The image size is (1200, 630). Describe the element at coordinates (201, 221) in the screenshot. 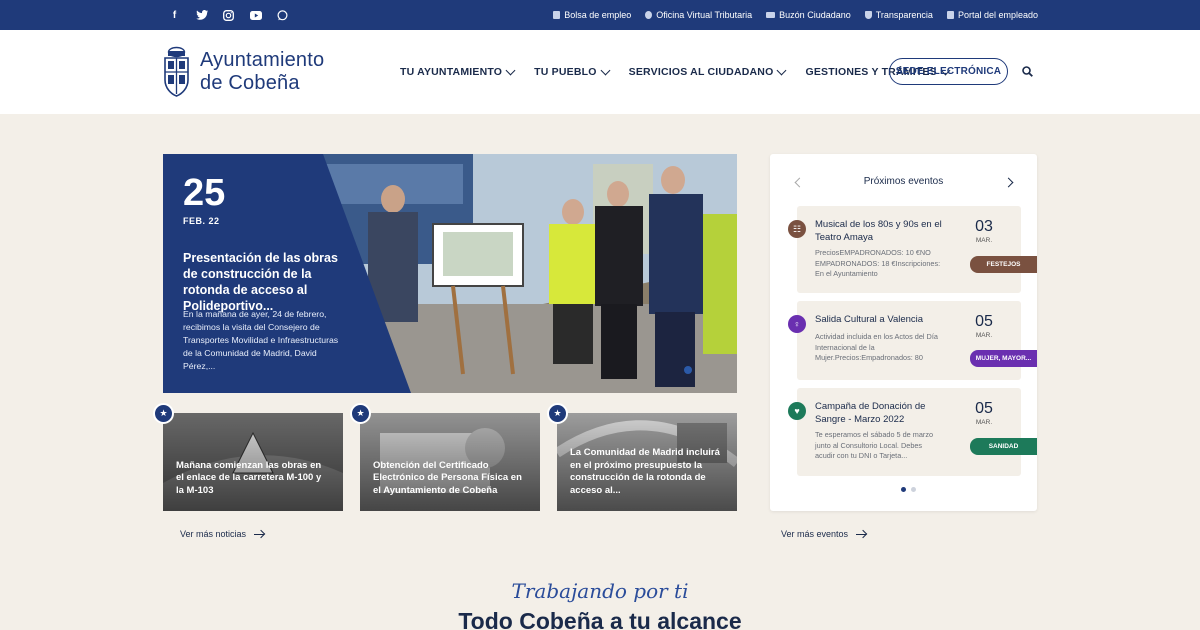

I see `featured-news-month: FEB. 22` at that location.